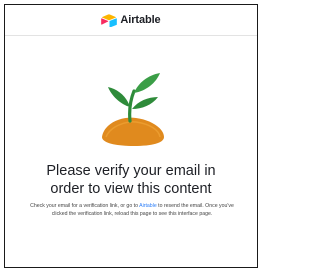 This screenshot has height=273, width=320. What do you see at coordinates (133, 109) in the screenshot?
I see `sprout-icon` at bounding box center [133, 109].